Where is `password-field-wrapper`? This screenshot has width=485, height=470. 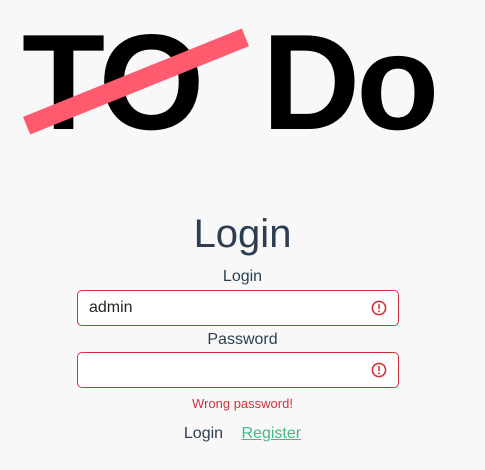 password-field-wrapper is located at coordinates (238, 370).